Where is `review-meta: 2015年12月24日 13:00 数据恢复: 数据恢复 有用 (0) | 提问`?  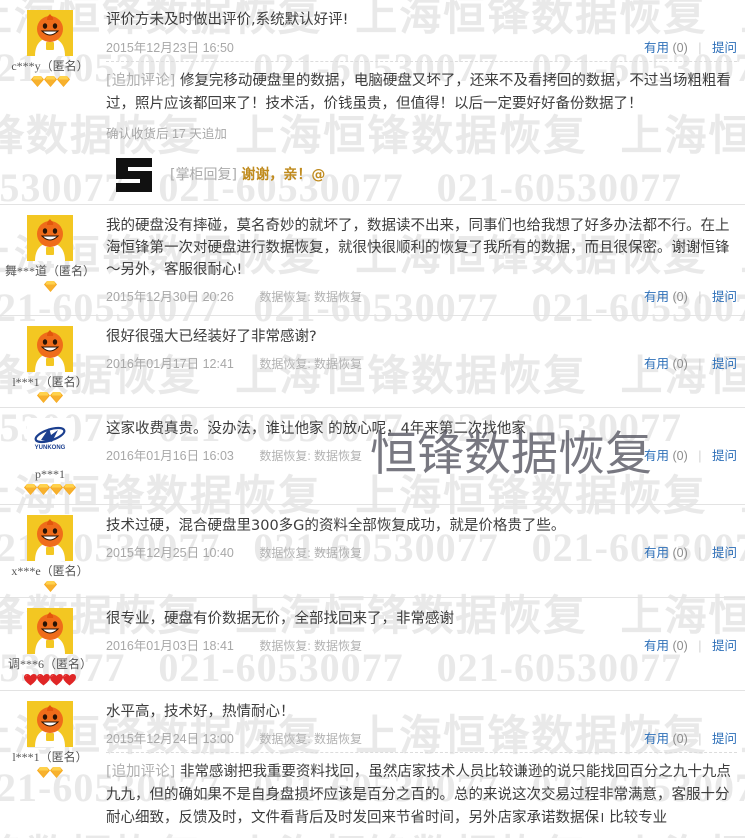 review-meta: 2015年12月24日 13:00 数据恢复: 数据恢复 有用 (0) | 提问 is located at coordinates (421, 739).